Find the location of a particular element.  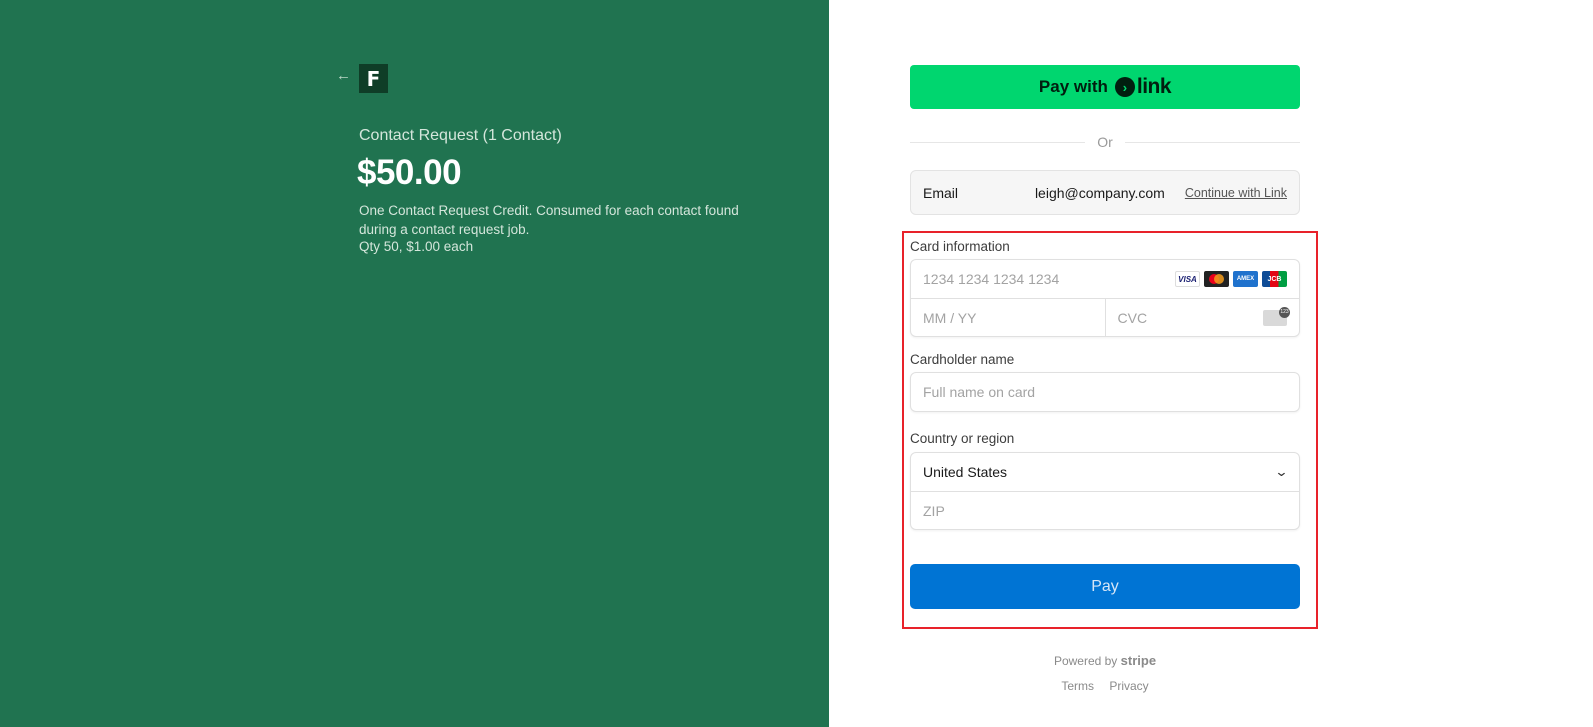

visa-icon: VISA is located at coordinates (1187, 279).